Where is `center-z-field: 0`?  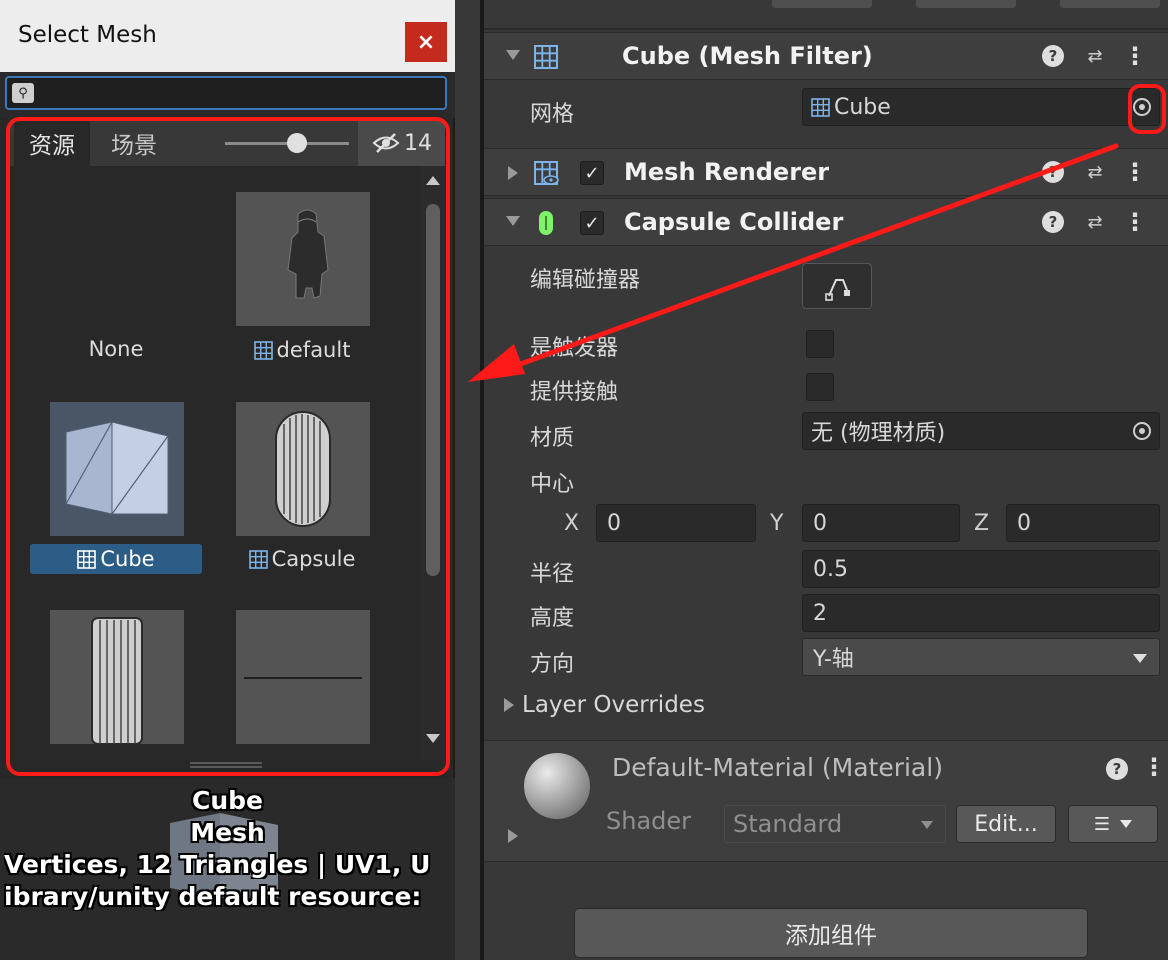
center-z-field: 0 is located at coordinates (1083, 523).